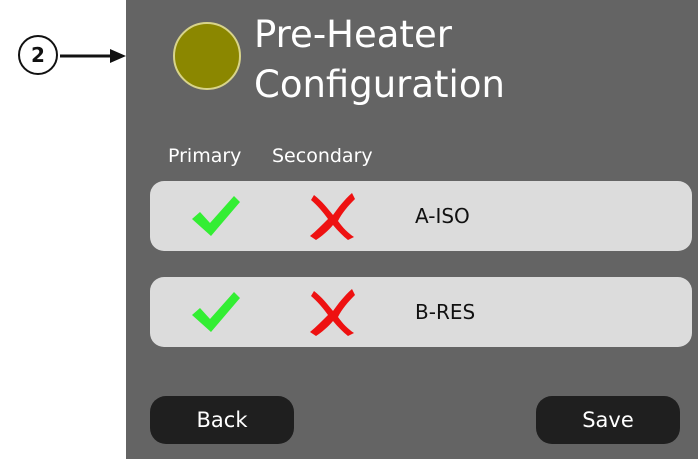 The image size is (698, 459). What do you see at coordinates (608, 420) in the screenshot?
I see `save-button: Save` at bounding box center [608, 420].